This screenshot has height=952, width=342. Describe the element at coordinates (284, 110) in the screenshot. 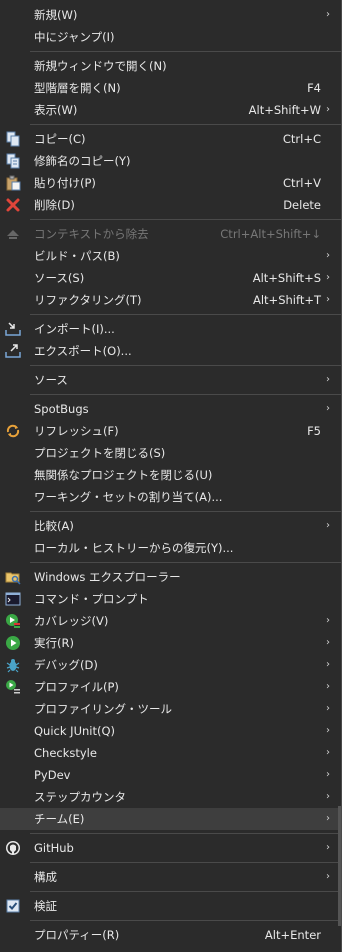

I see `menu-item-shortcut: Alt+Shift+W` at that location.